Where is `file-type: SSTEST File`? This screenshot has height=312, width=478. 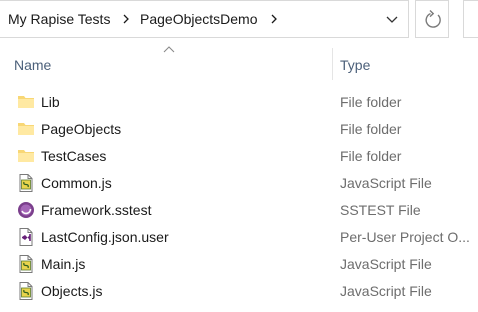 file-type: SSTEST File is located at coordinates (380, 210).